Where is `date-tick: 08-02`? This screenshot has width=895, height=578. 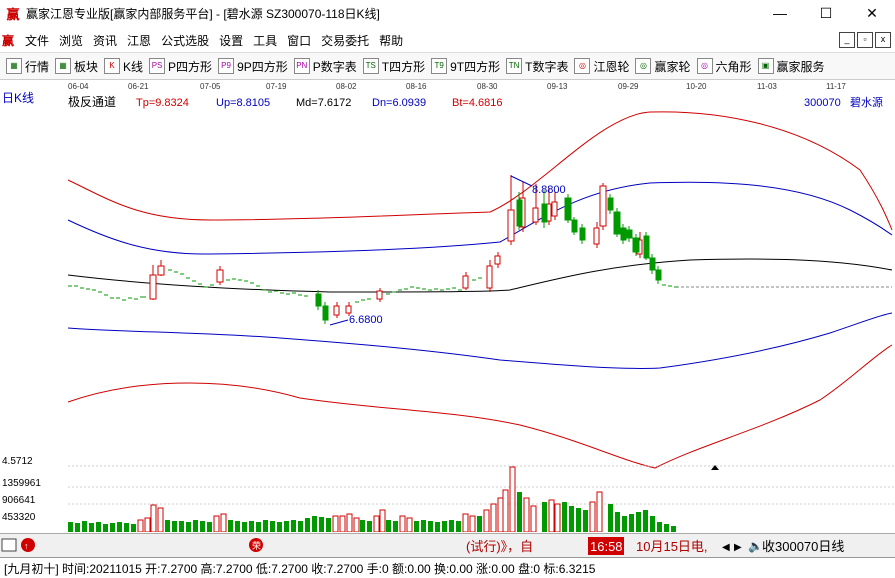 date-tick: 08-02 is located at coordinates (346, 86).